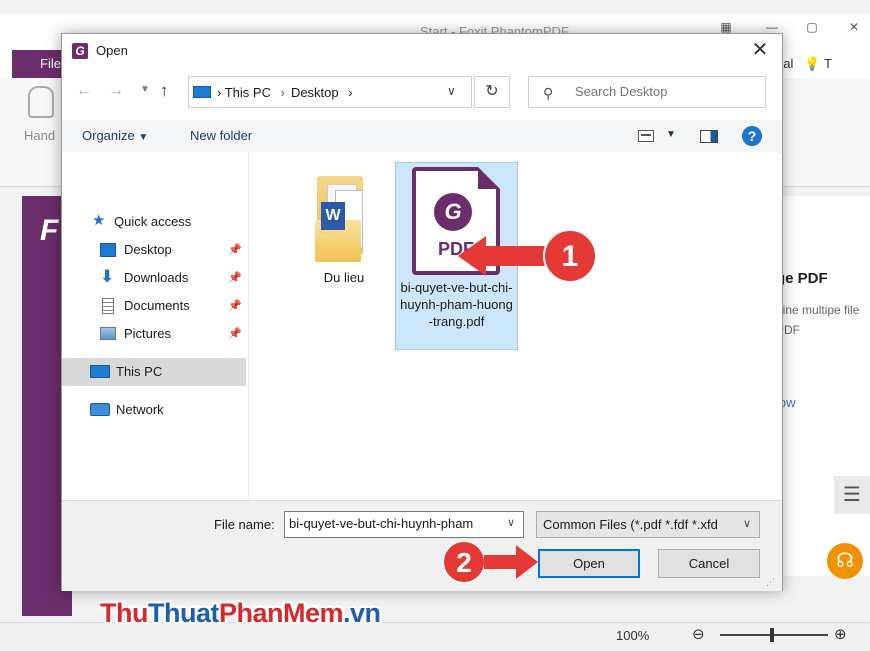 This screenshot has width=870, height=651. I want to click on word-doc-icon: W, so click(333, 216).